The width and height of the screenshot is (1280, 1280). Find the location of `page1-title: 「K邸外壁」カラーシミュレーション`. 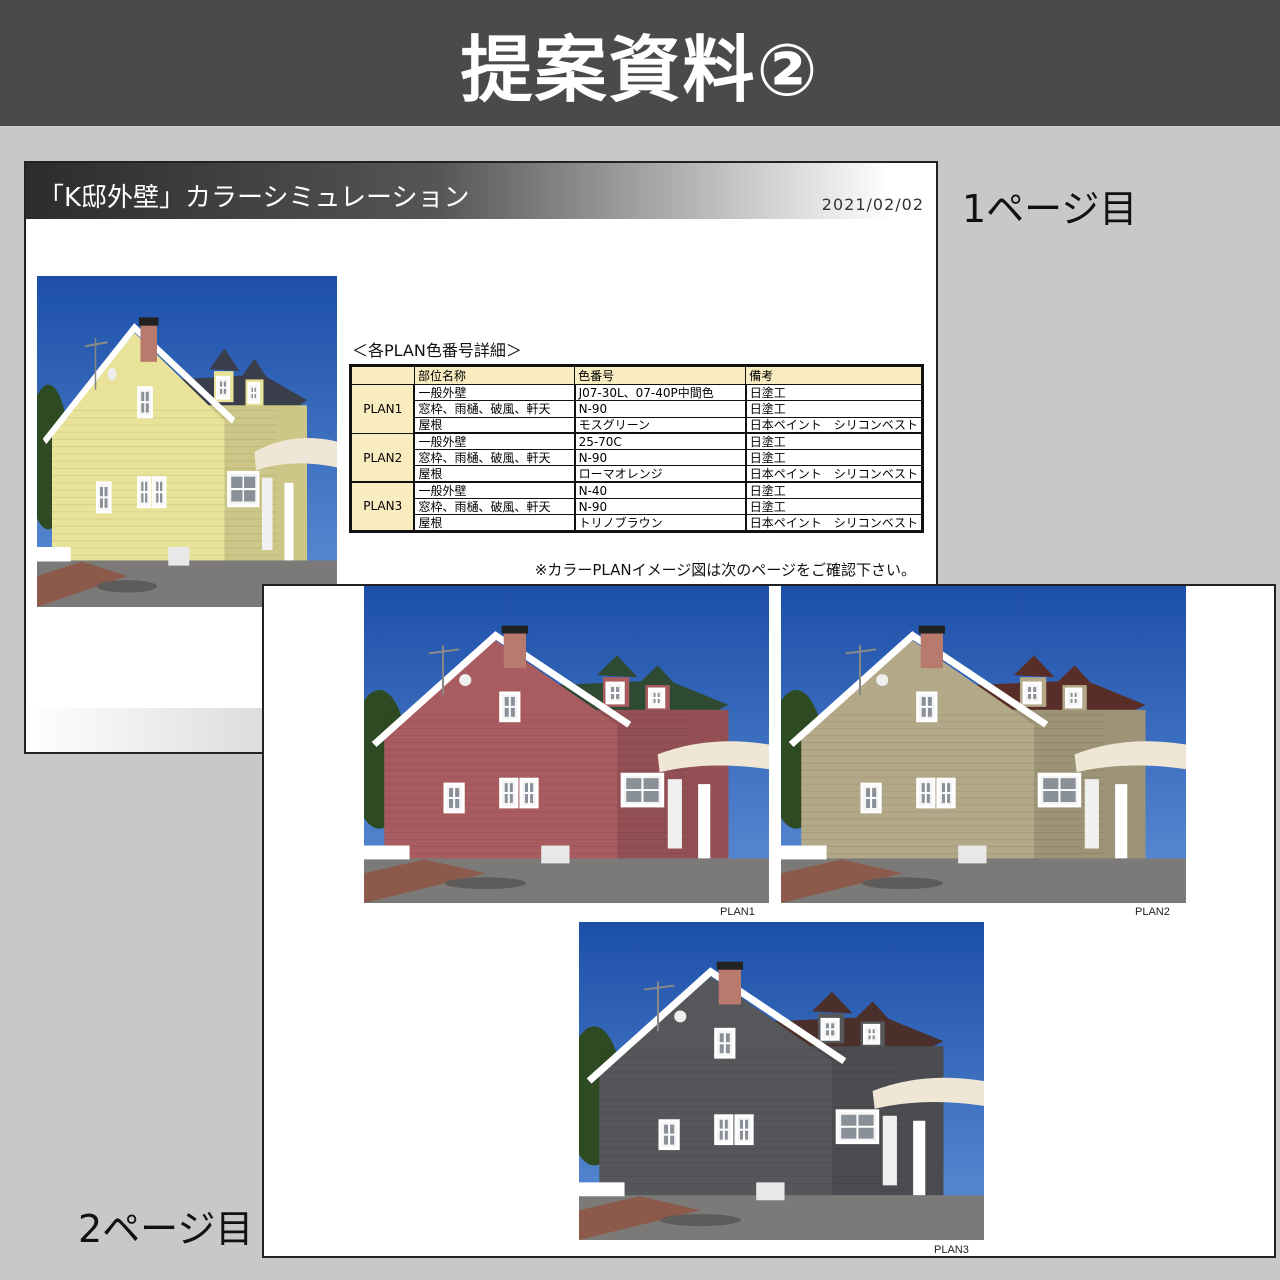

page1-title: 「K邸外壁」カラーシミュレーション is located at coordinates (254, 198).